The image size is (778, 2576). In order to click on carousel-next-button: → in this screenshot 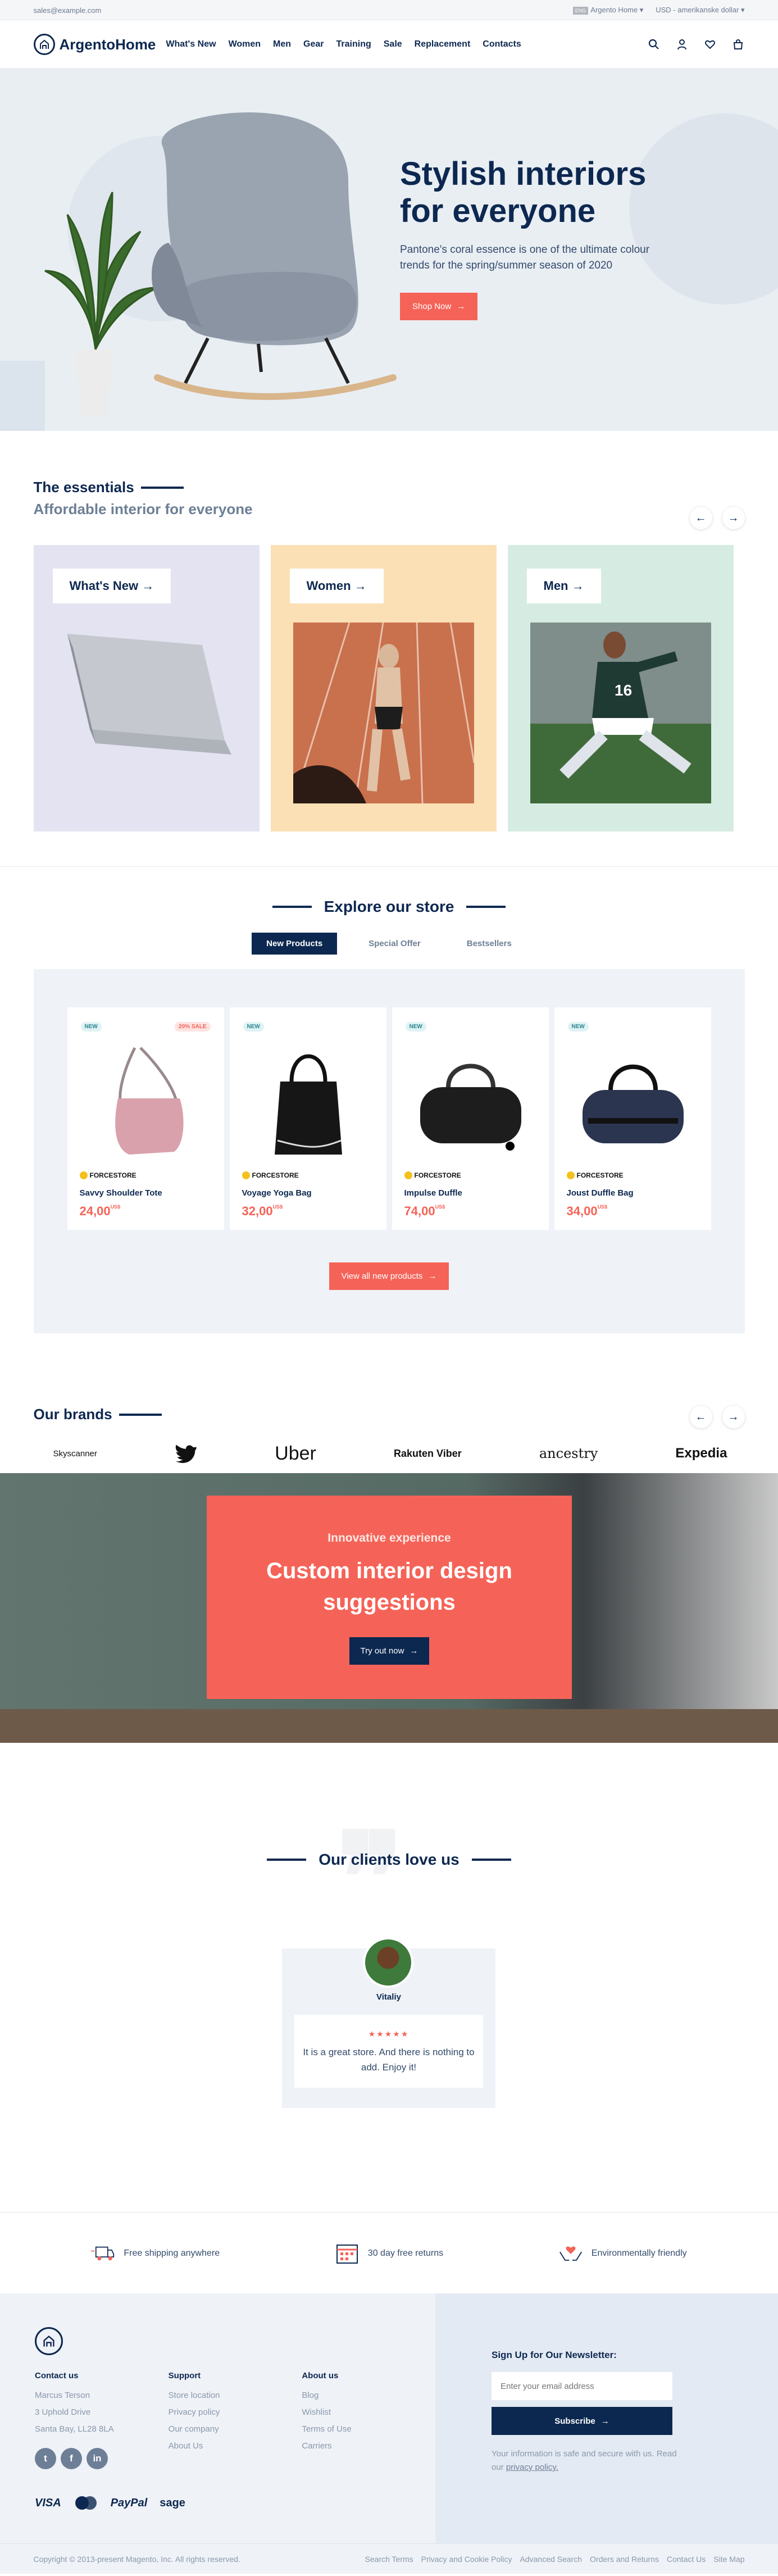, I will do `click(733, 518)`.